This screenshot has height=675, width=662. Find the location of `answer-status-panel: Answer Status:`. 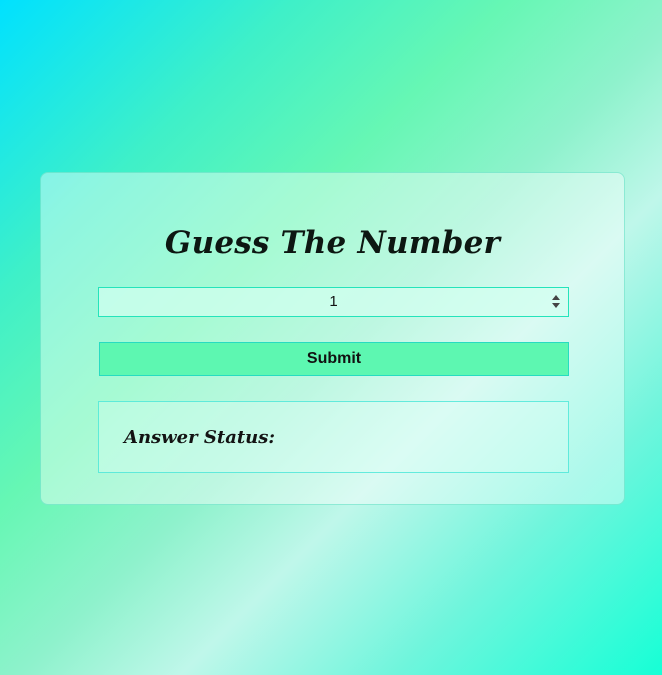

answer-status-panel: Answer Status: is located at coordinates (333, 437).